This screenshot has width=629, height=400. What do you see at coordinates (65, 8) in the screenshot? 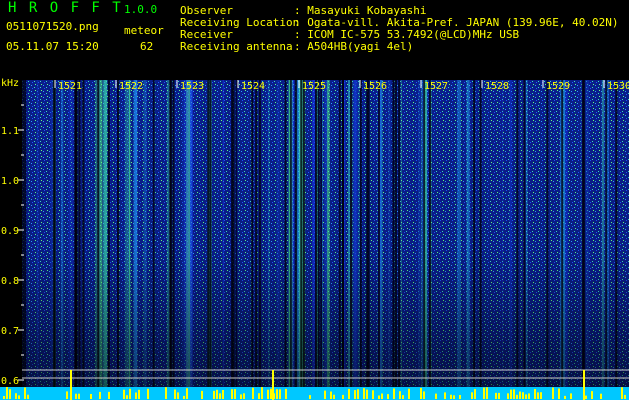
I see `app-title: H R O F F T` at bounding box center [65, 8].